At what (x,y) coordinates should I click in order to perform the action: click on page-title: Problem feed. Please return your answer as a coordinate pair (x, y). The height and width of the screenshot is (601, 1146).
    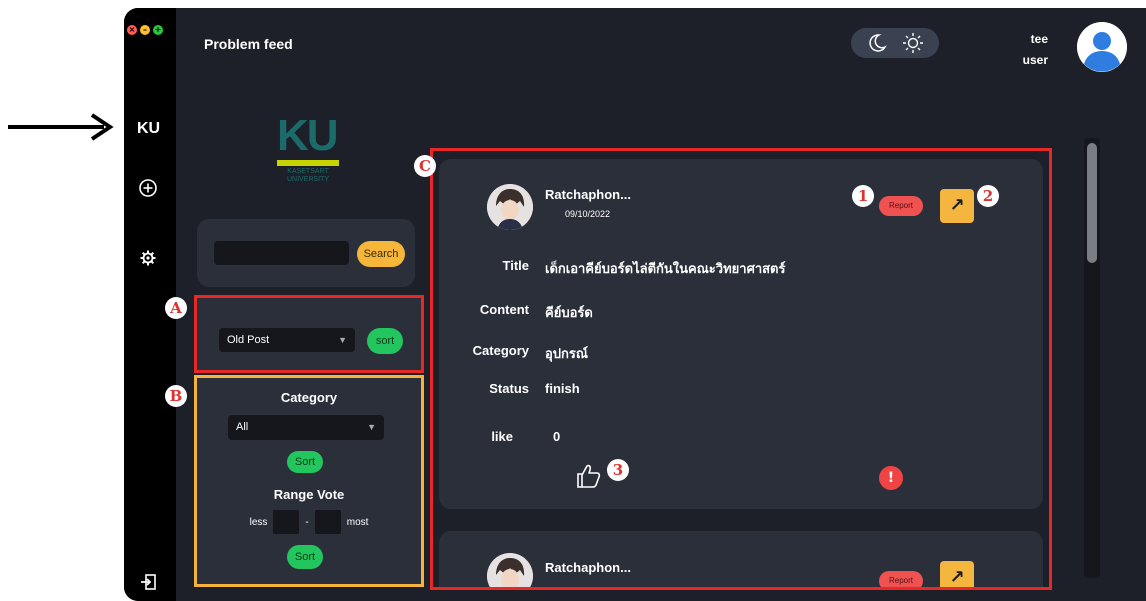
    Looking at the image, I should click on (248, 44).